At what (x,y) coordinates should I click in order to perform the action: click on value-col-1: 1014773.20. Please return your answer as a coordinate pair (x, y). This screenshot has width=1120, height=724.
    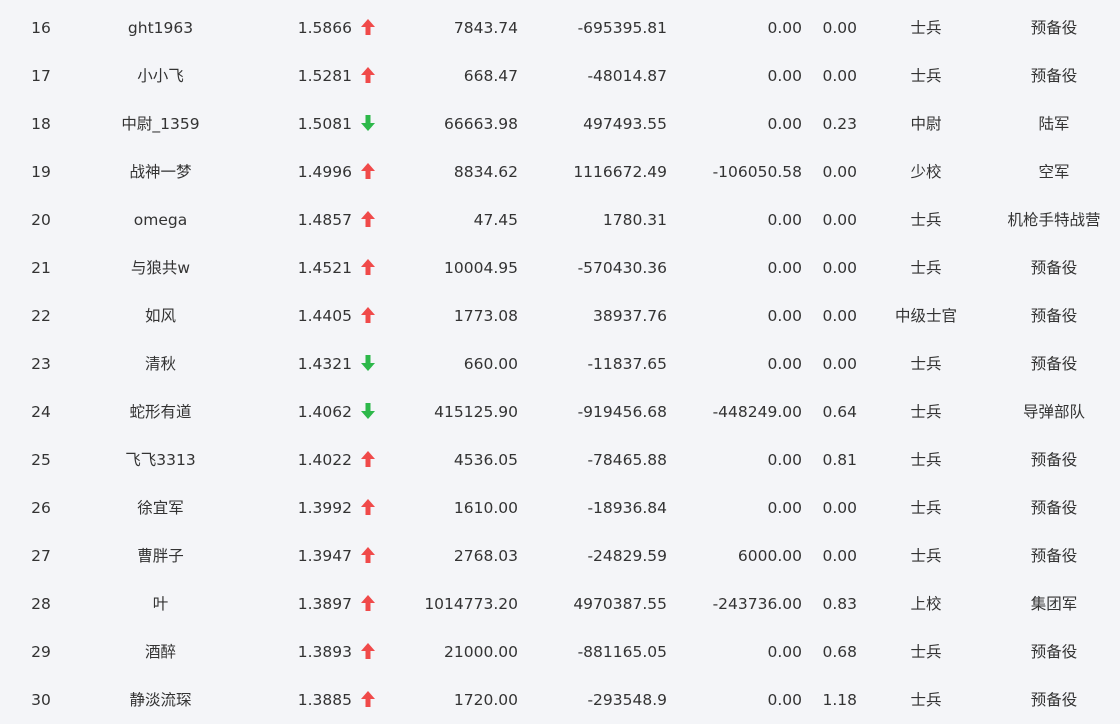
    Looking at the image, I should click on (471, 604).